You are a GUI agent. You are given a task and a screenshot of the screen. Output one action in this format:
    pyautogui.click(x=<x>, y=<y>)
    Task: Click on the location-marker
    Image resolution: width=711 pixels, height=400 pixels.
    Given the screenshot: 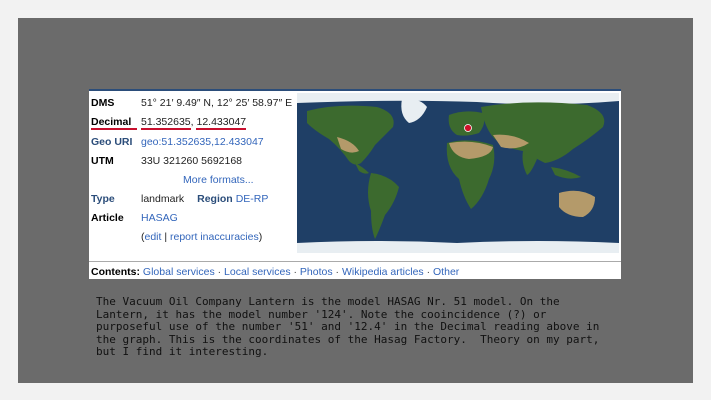 What is the action you would take?
    pyautogui.click(x=468, y=128)
    